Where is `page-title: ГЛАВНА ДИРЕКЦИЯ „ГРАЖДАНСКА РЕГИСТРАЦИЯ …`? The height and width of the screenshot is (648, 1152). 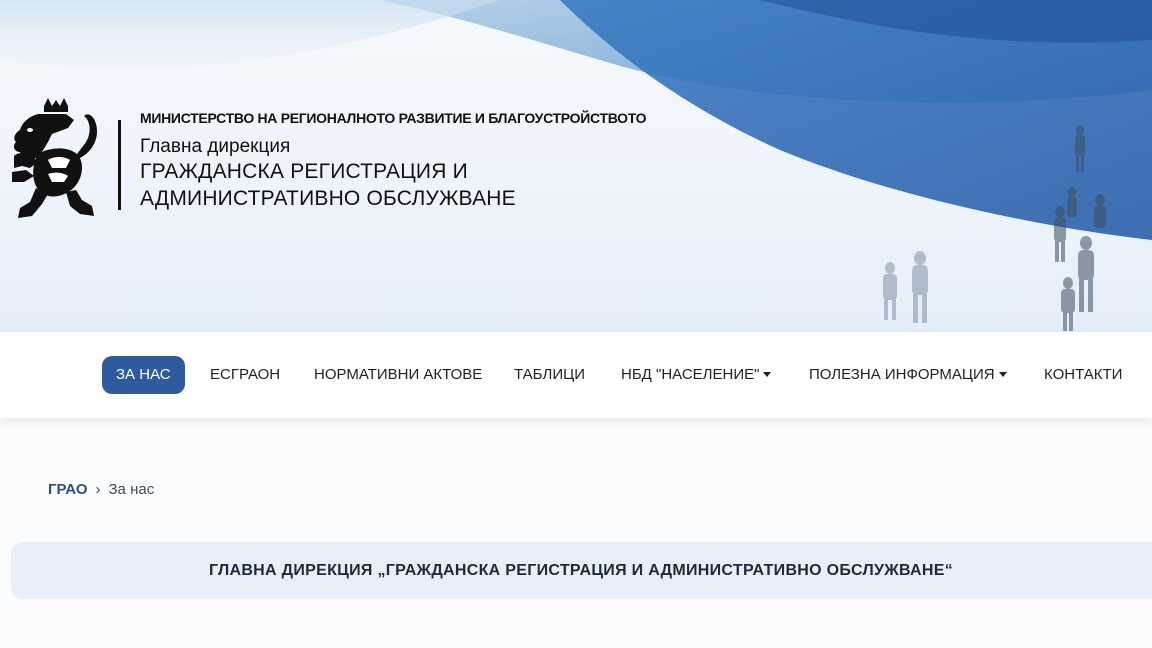 page-title: ГЛАВНА ДИРЕКЦИЯ „ГРАЖДАНСКА РЕГИСТРАЦИЯ … is located at coordinates (581, 570).